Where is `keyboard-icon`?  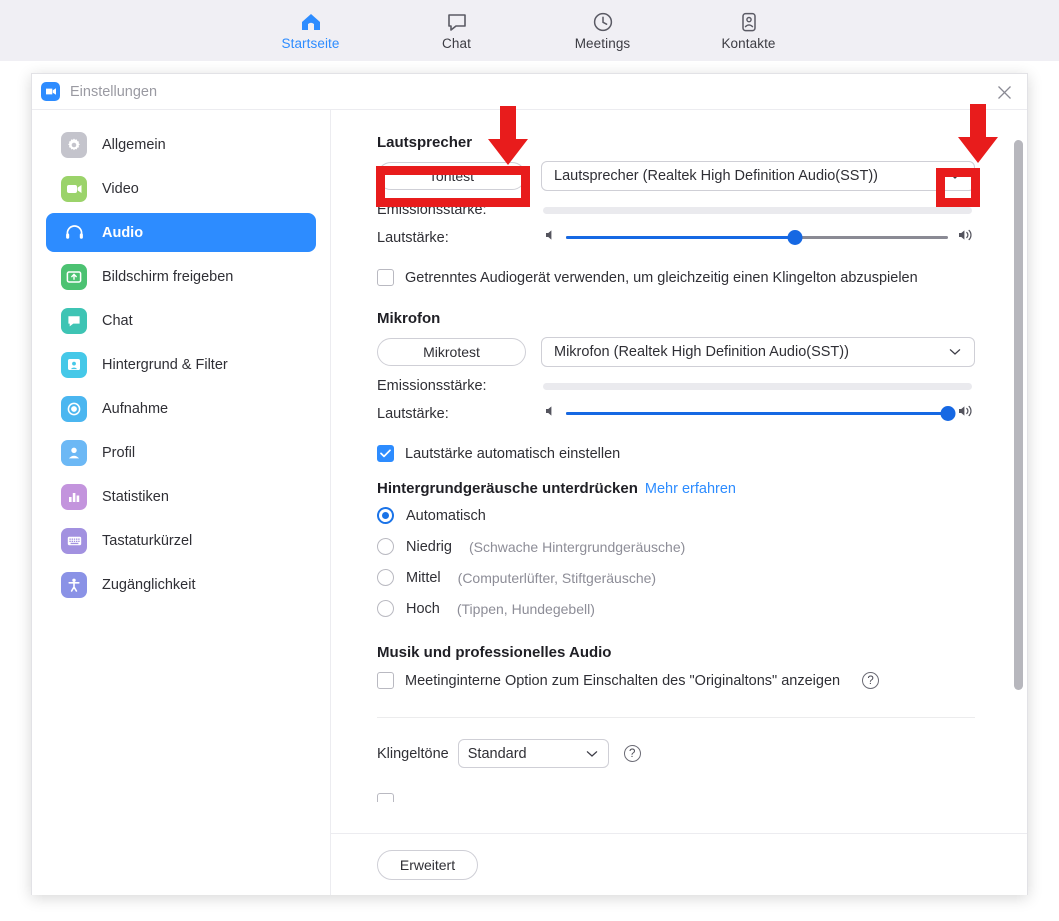
keyboard-icon is located at coordinates (74, 540).